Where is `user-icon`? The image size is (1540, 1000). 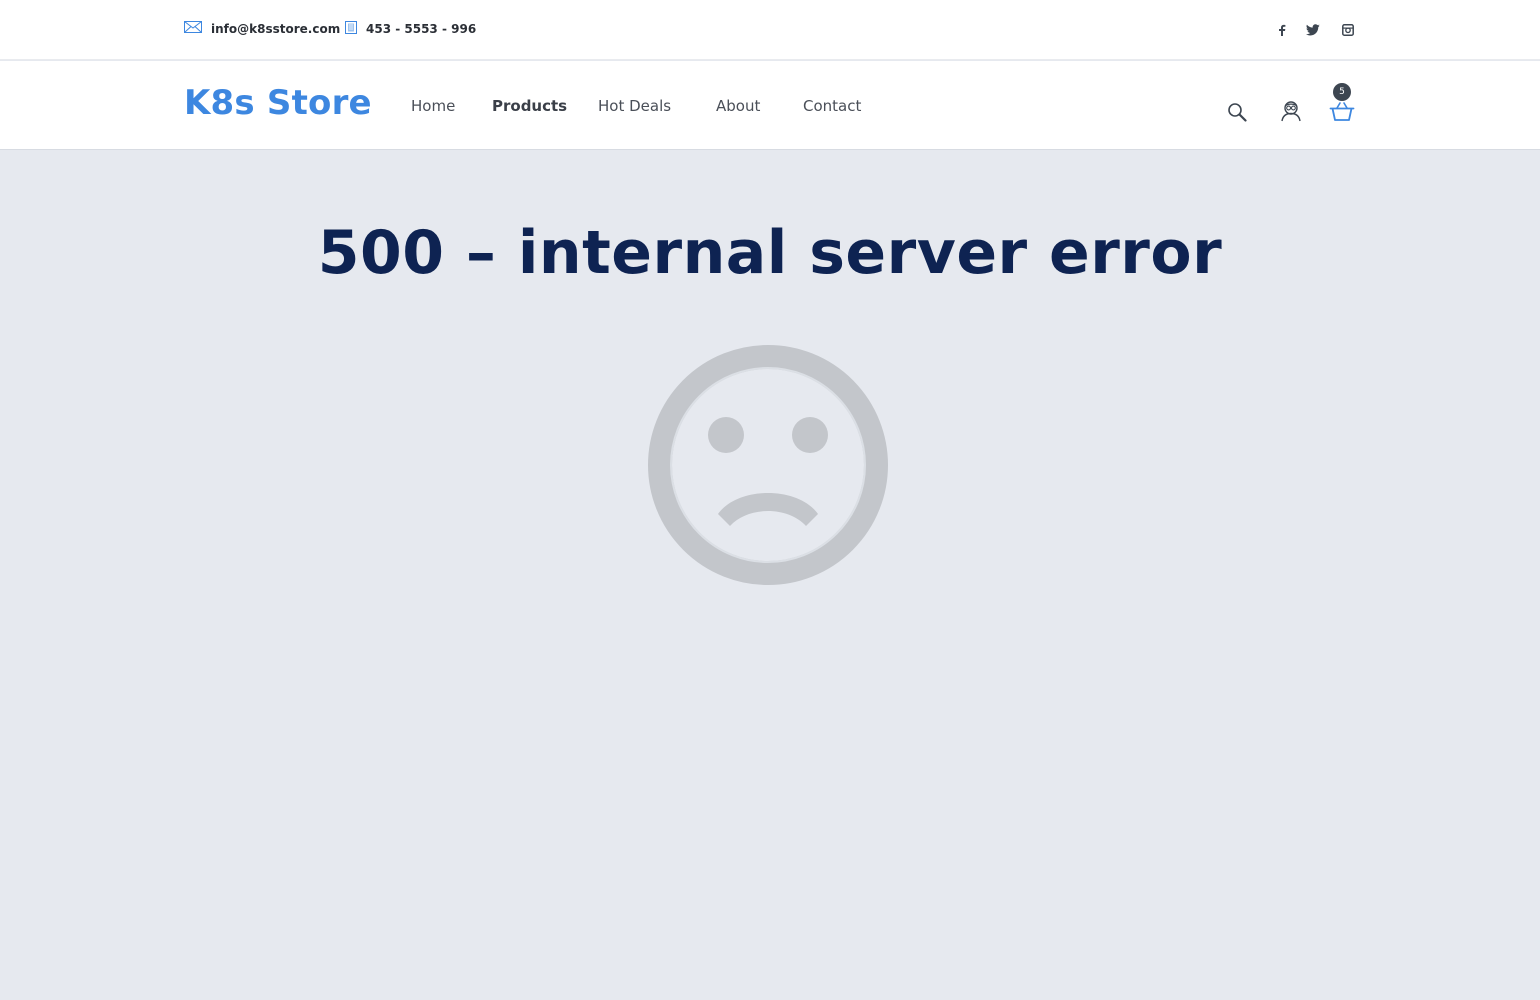
user-icon is located at coordinates (1291, 111).